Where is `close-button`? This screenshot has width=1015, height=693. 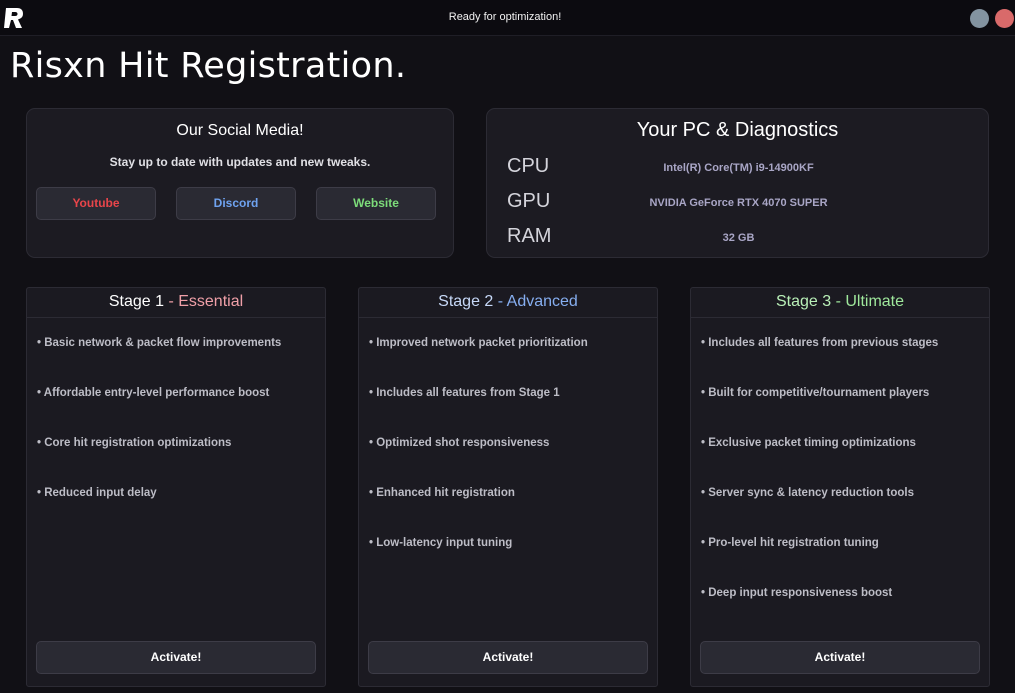
close-button is located at coordinates (1004, 18).